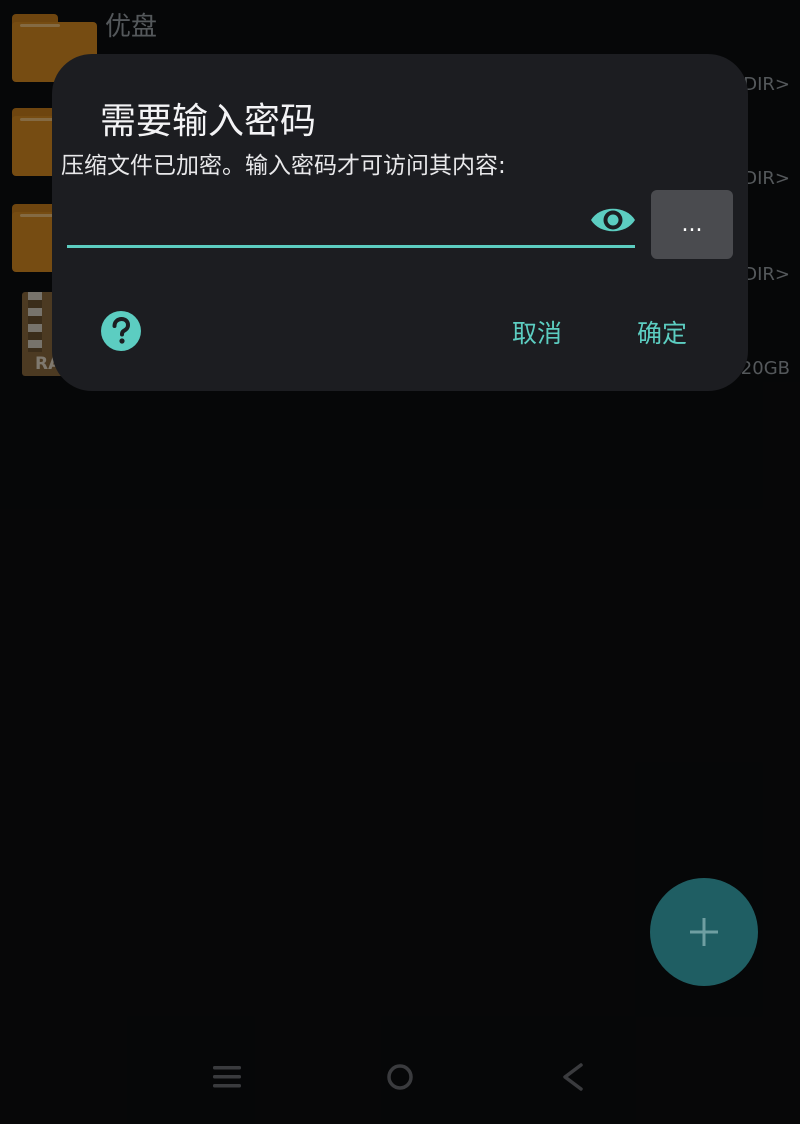  Describe the element at coordinates (537, 332) in the screenshot. I see `cancel-button: 取消` at that location.